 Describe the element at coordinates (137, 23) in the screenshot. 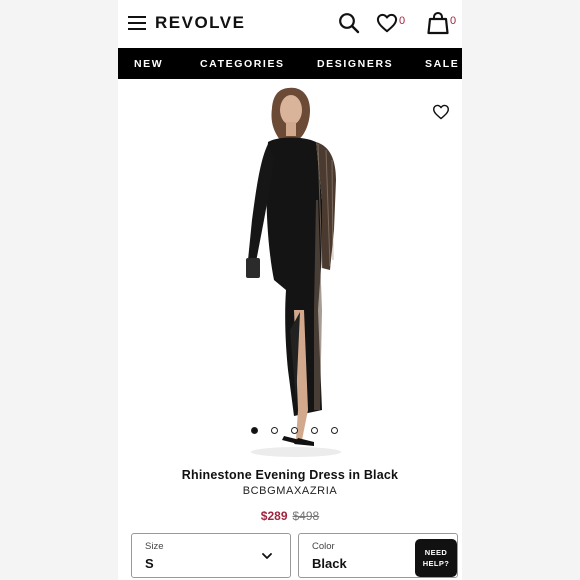

I see `menu-icon` at that location.